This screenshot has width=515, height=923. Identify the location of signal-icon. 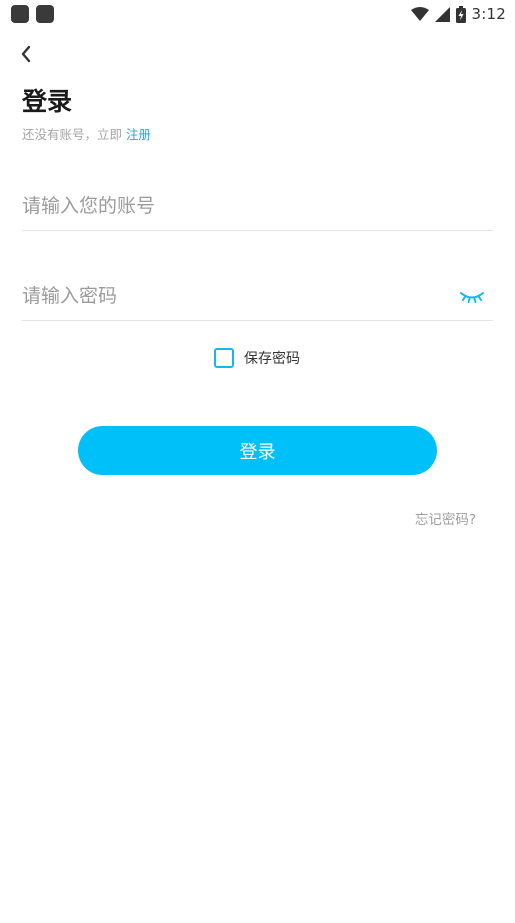
(442, 14).